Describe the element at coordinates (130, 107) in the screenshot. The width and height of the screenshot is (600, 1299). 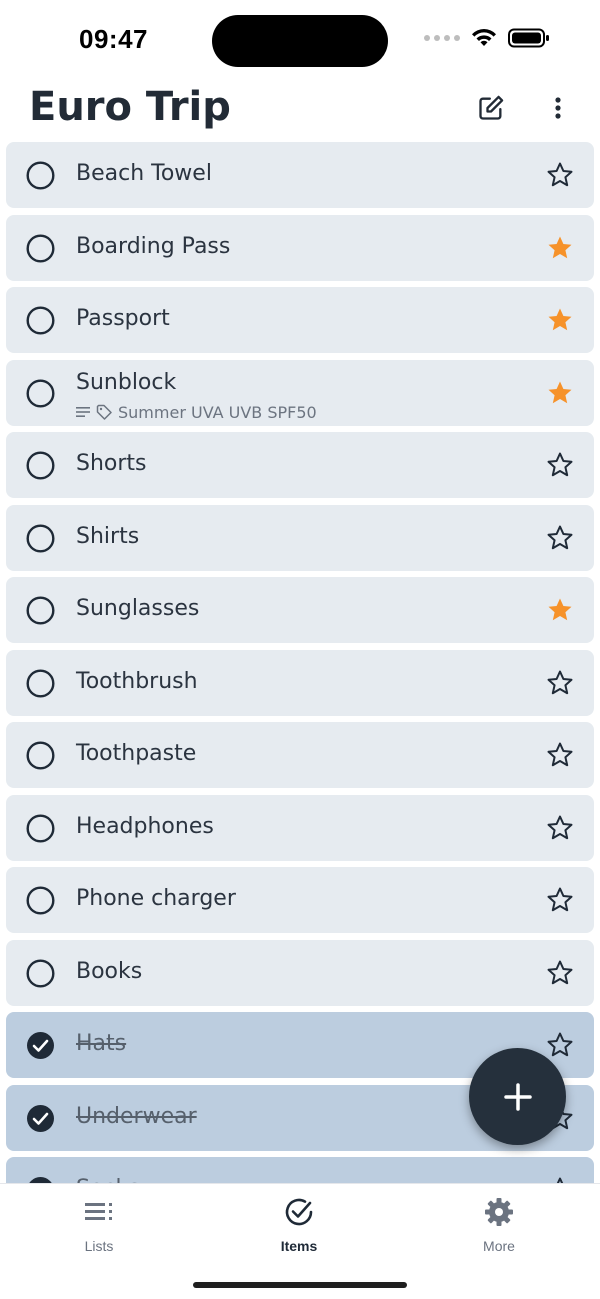
I see `page-title: Euro Trip` at that location.